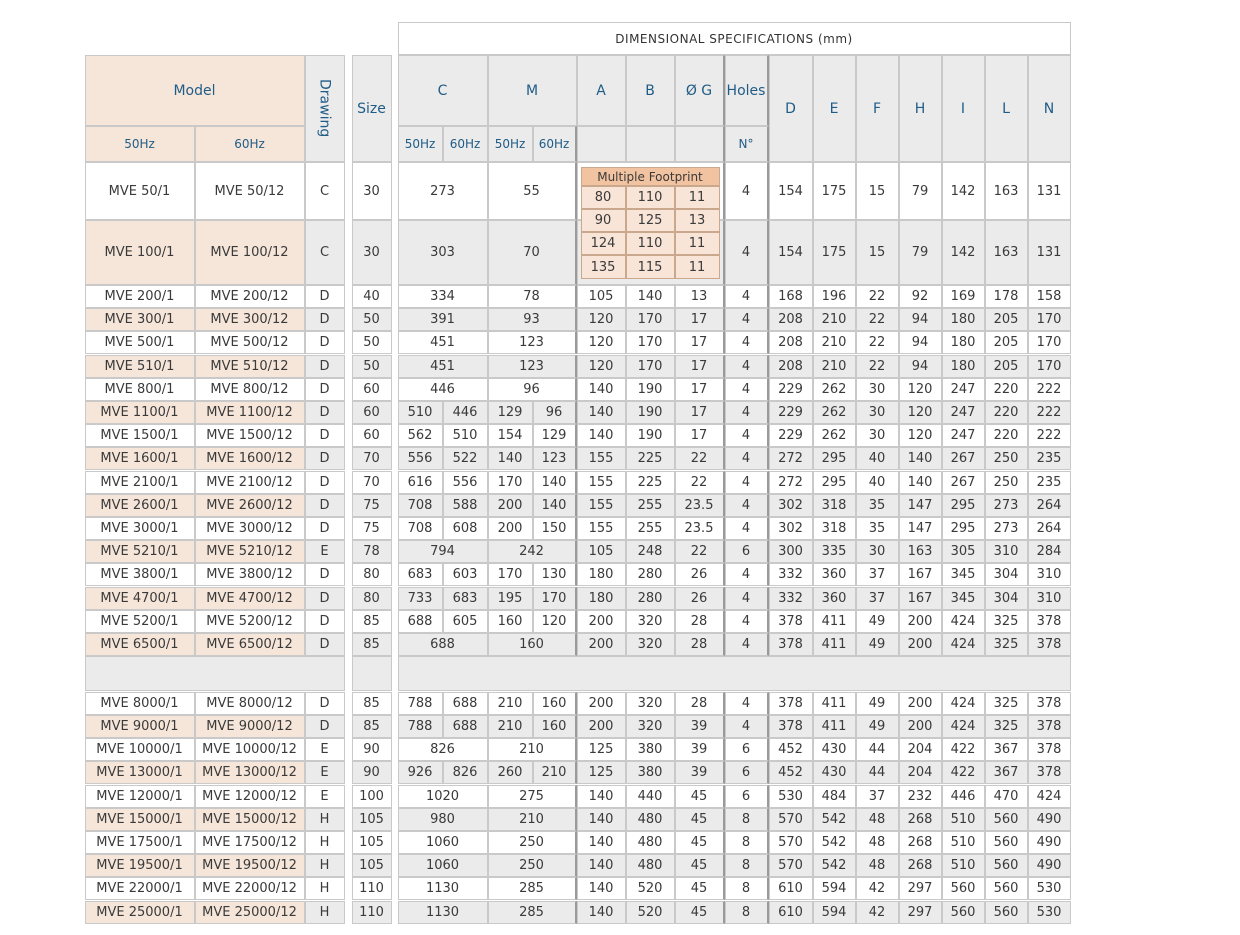  Describe the element at coordinates (790, 459) in the screenshot. I see `dim-d-cell: 272` at that location.